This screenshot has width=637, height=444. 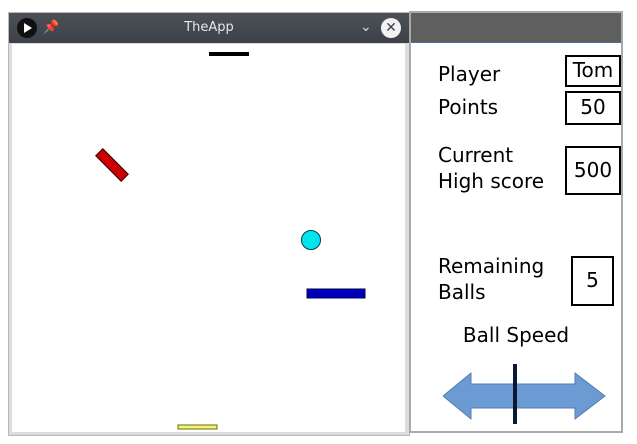 I want to click on points-label: Points, so click(x=468, y=107).